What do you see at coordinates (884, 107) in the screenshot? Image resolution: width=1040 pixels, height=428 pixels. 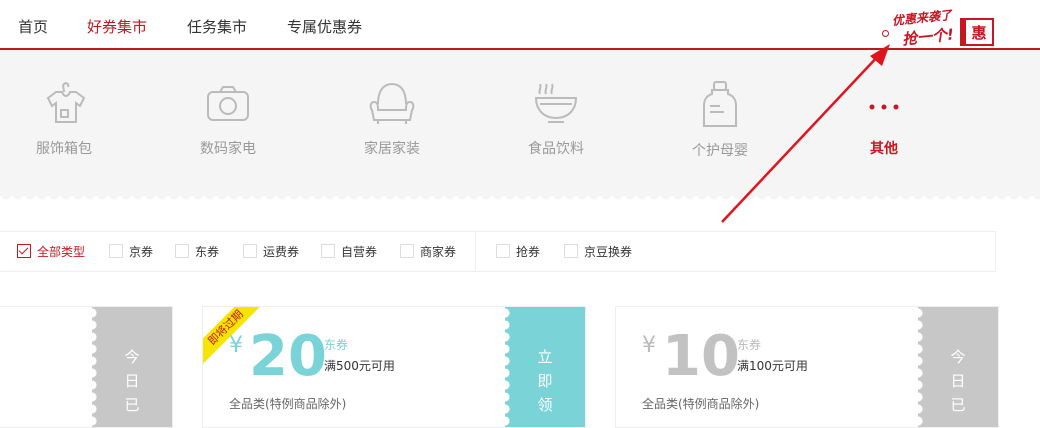 I see `more-dots-icon` at bounding box center [884, 107].